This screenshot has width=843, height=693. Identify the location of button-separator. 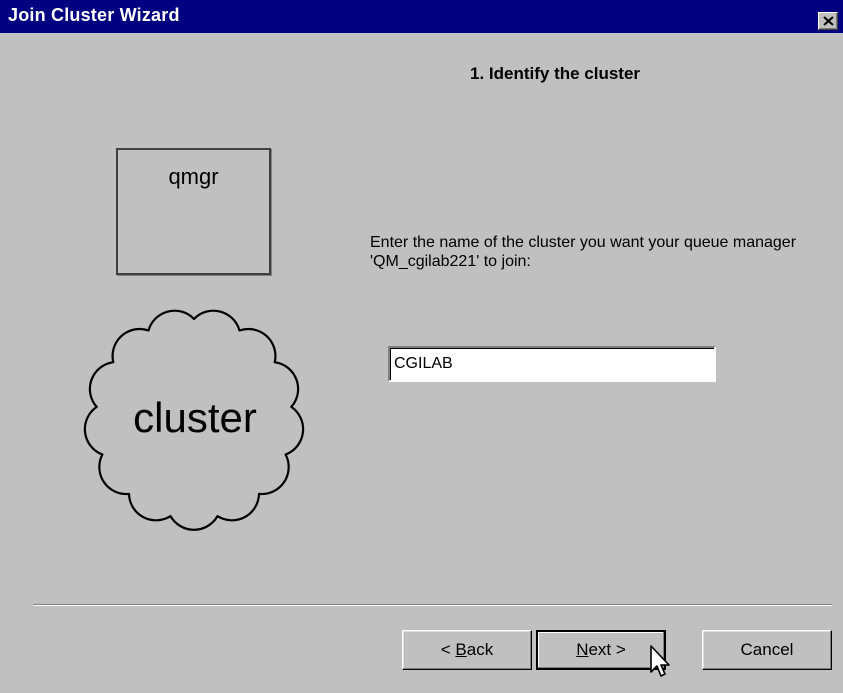
(432, 605).